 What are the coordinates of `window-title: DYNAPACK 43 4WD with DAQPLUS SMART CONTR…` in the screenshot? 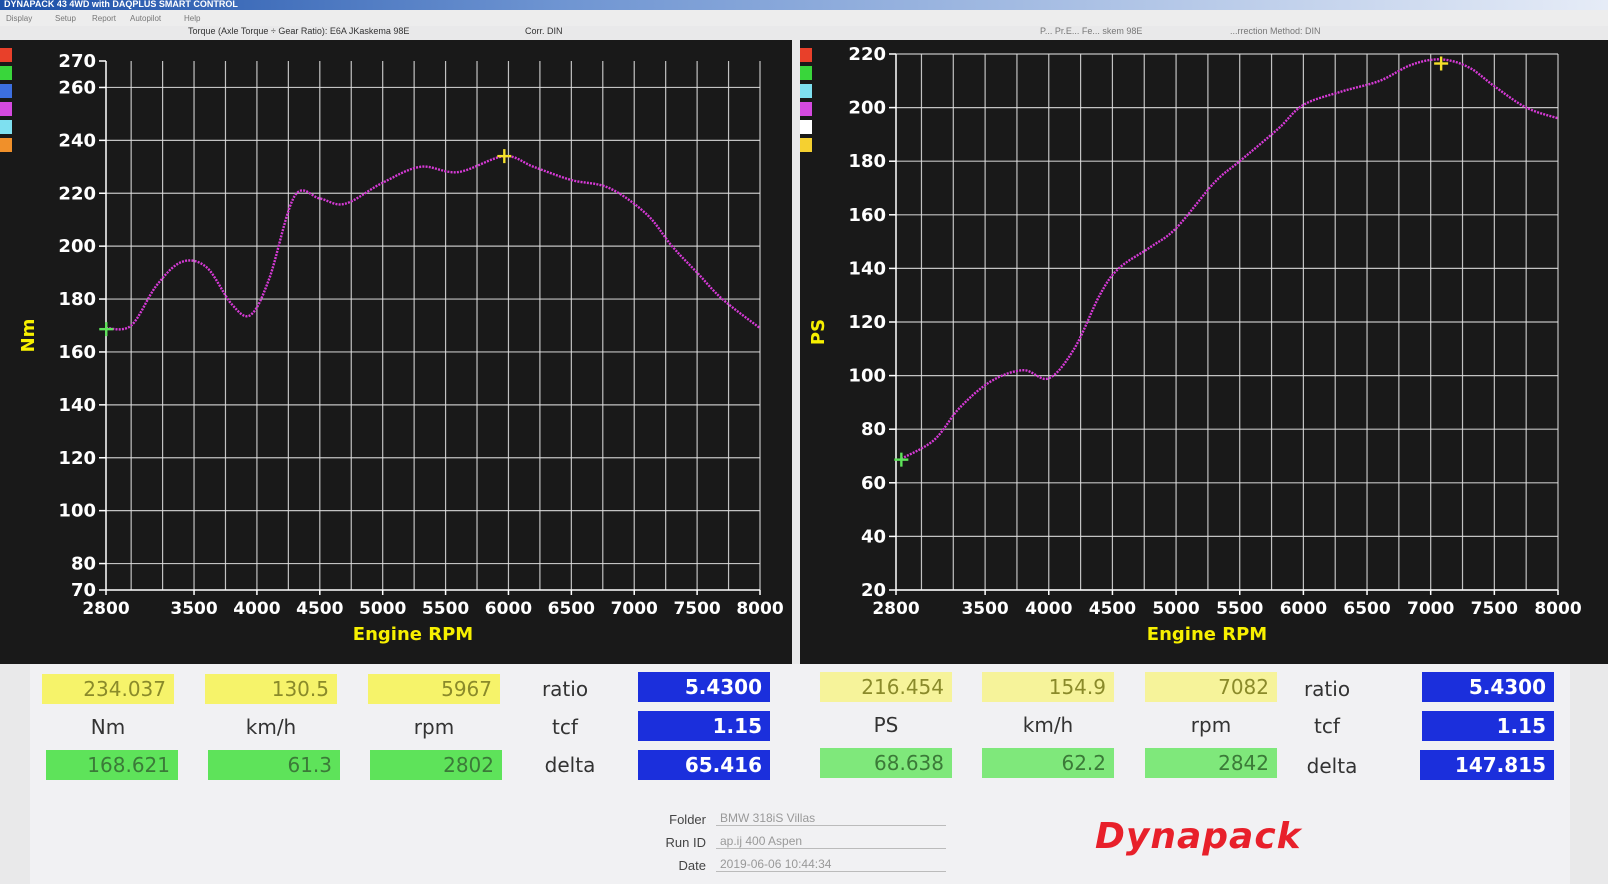 It's located at (121, 4).